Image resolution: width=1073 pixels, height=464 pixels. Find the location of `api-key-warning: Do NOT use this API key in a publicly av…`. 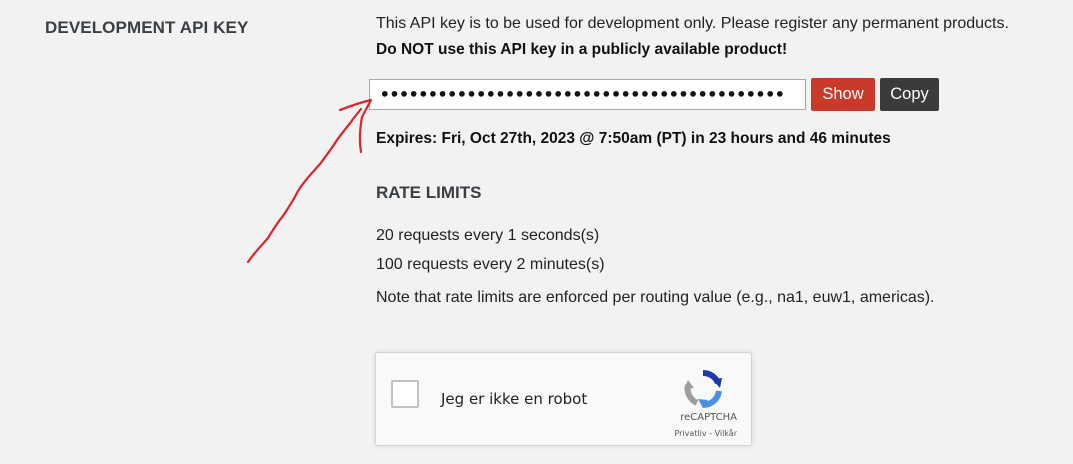

api-key-warning: Do NOT use this API key in a publicly av… is located at coordinates (582, 49).